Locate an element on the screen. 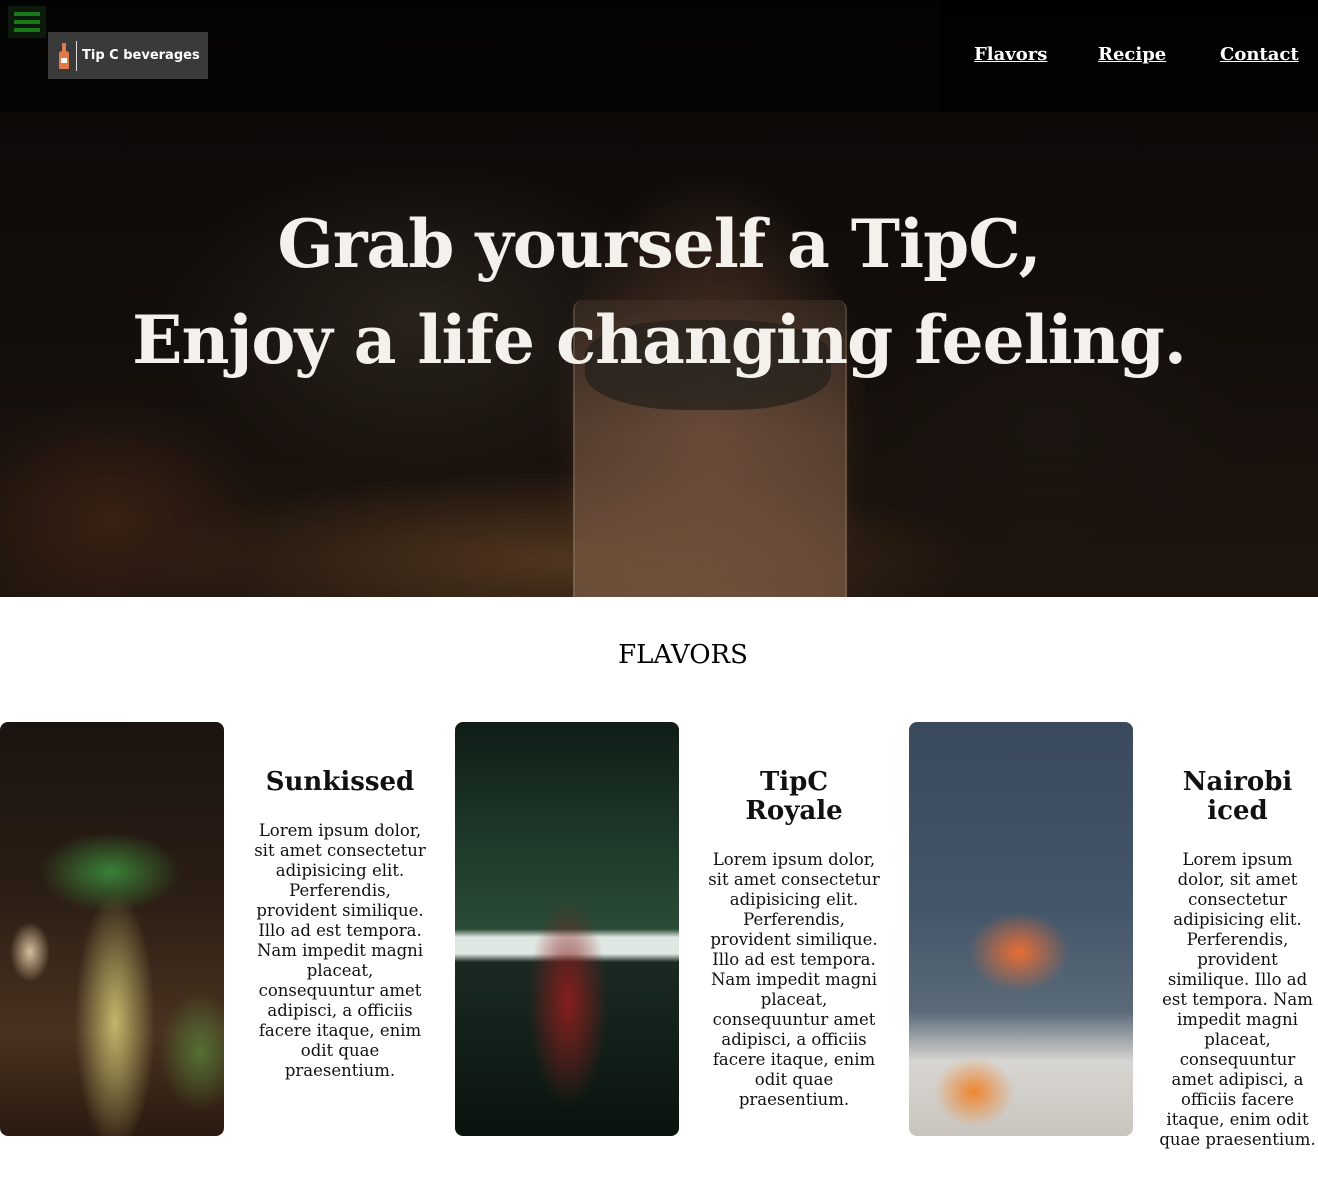 This screenshot has height=1185, width=1318. nav-link-flavors: Flavors is located at coordinates (1010, 54).